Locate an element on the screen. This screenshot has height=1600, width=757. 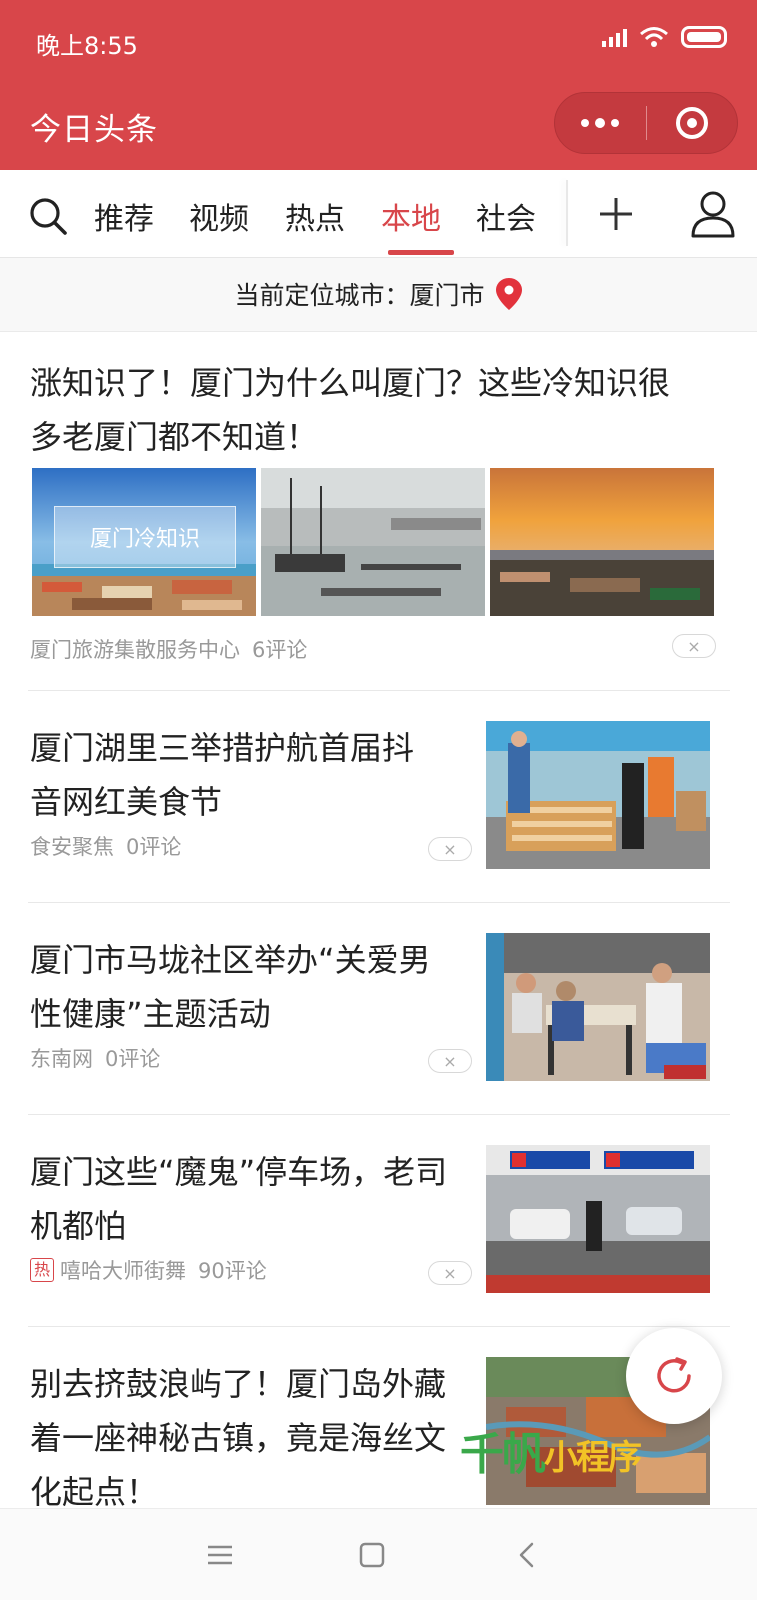
news-meta: 食安聚焦 0评论 is located at coordinates (105, 846).